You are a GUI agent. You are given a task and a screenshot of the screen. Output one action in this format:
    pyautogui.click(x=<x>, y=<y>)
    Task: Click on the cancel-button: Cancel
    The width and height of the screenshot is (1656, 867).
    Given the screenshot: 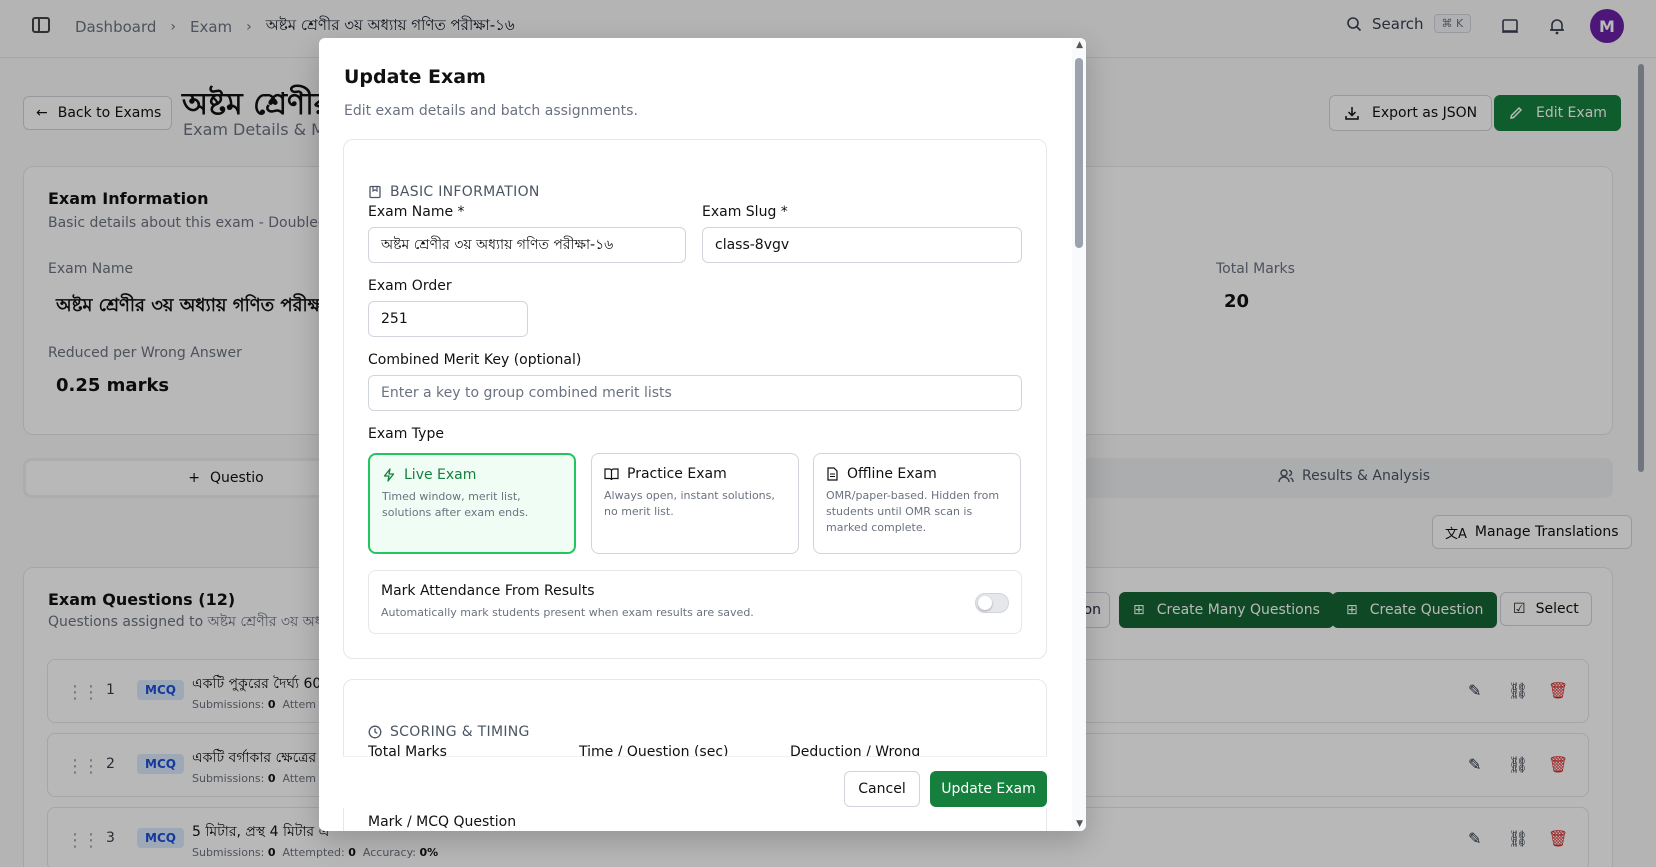 What is the action you would take?
    pyautogui.click(x=882, y=789)
    